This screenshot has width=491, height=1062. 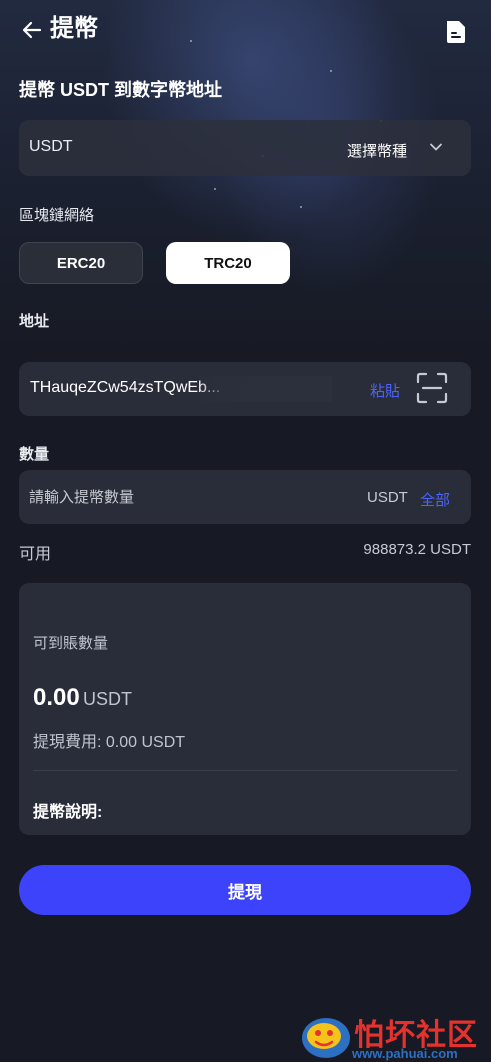 I want to click on amount-label: 數量, so click(x=34, y=454).